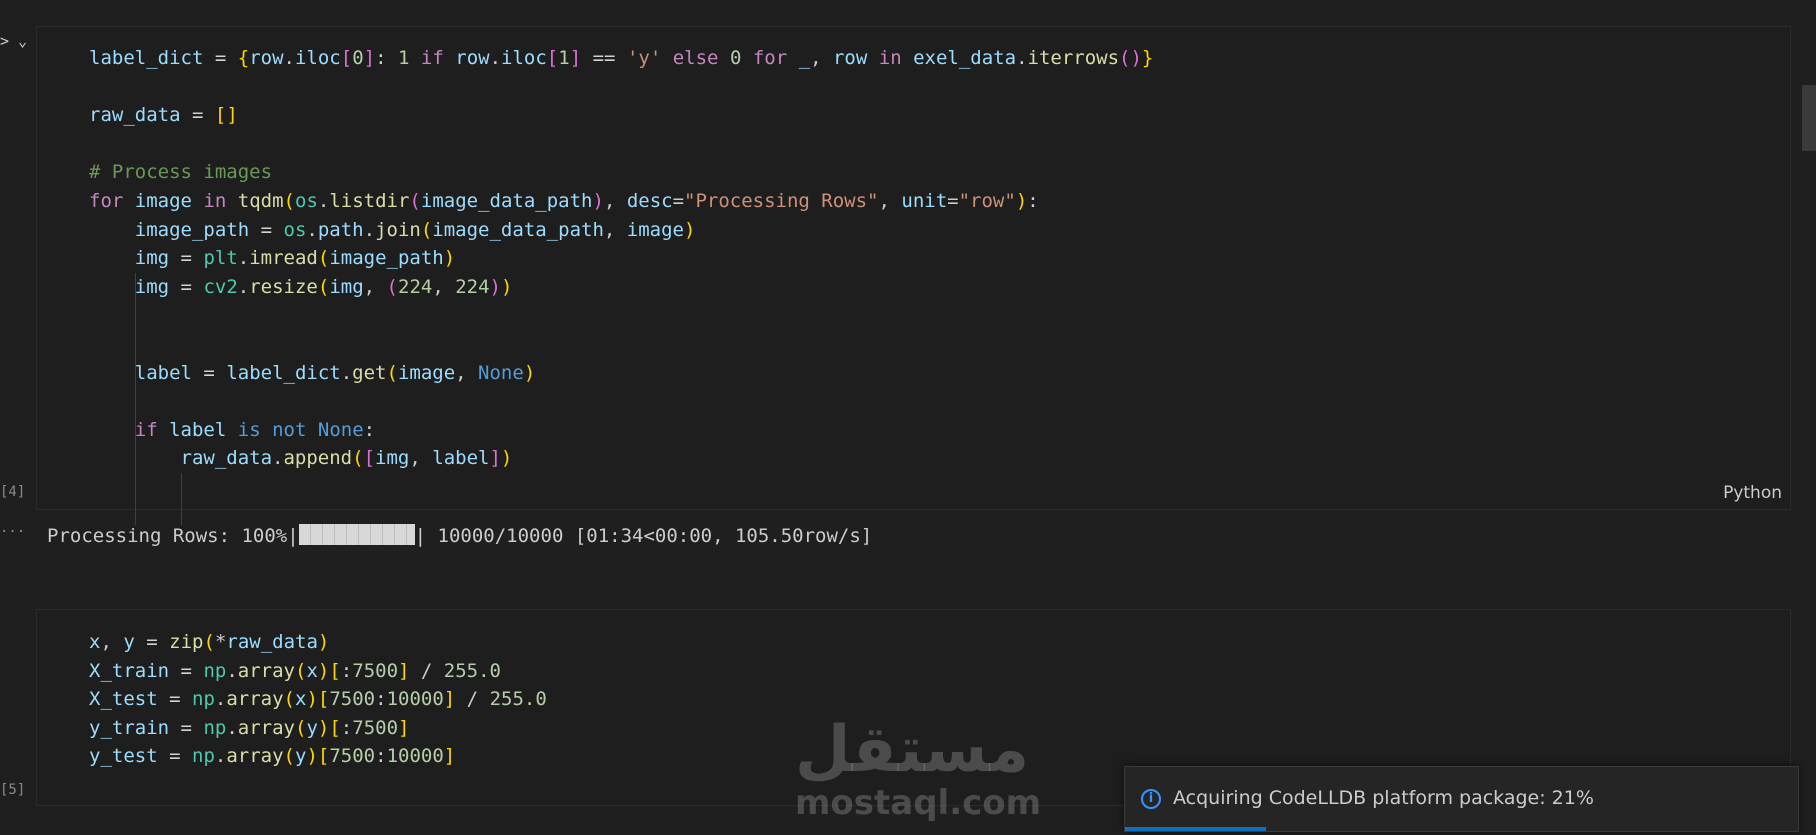 This screenshot has width=1816, height=835. What do you see at coordinates (1809, 118) in the screenshot?
I see `scrollbar-thumb` at bounding box center [1809, 118].